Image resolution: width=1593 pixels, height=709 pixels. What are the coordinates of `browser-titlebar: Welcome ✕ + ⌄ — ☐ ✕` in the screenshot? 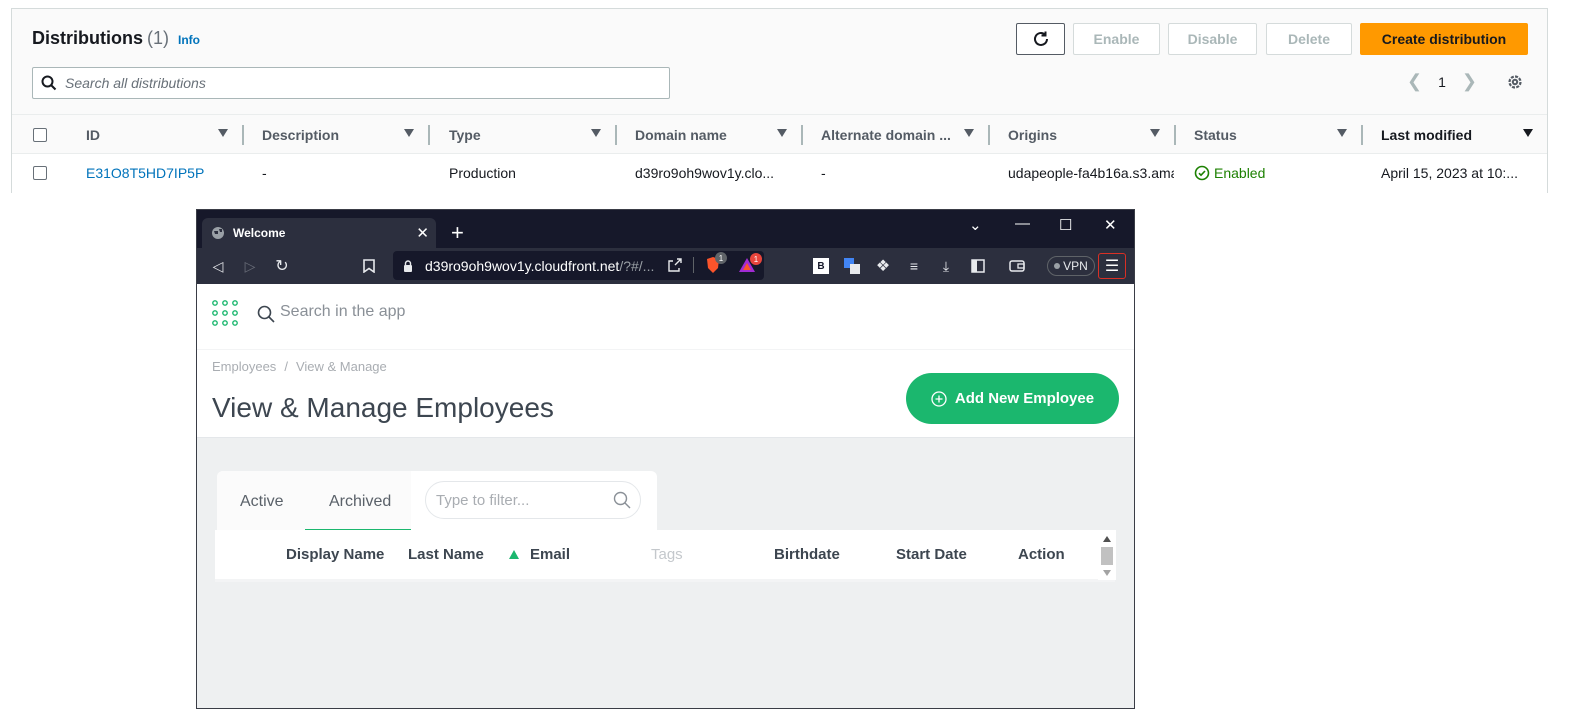 It's located at (665, 229).